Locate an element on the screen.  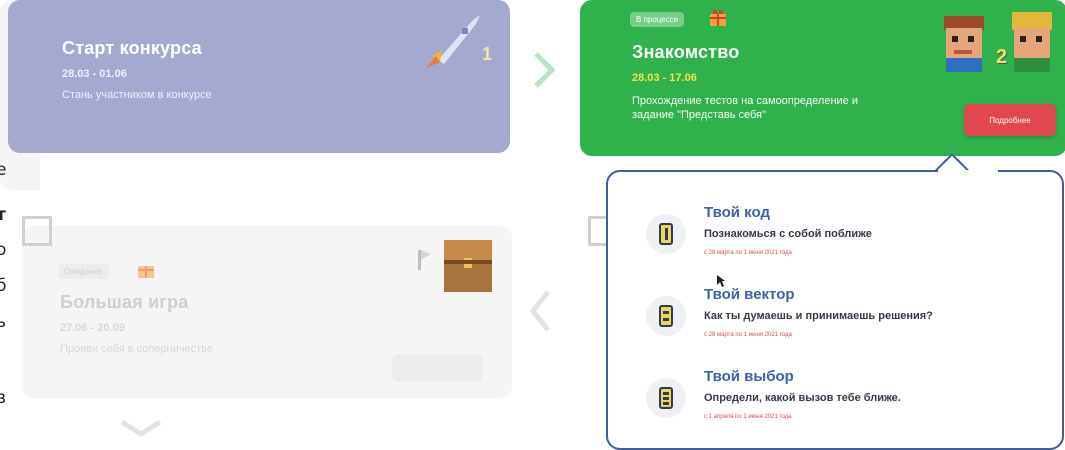
chevron-left-icon is located at coordinates (539, 311).